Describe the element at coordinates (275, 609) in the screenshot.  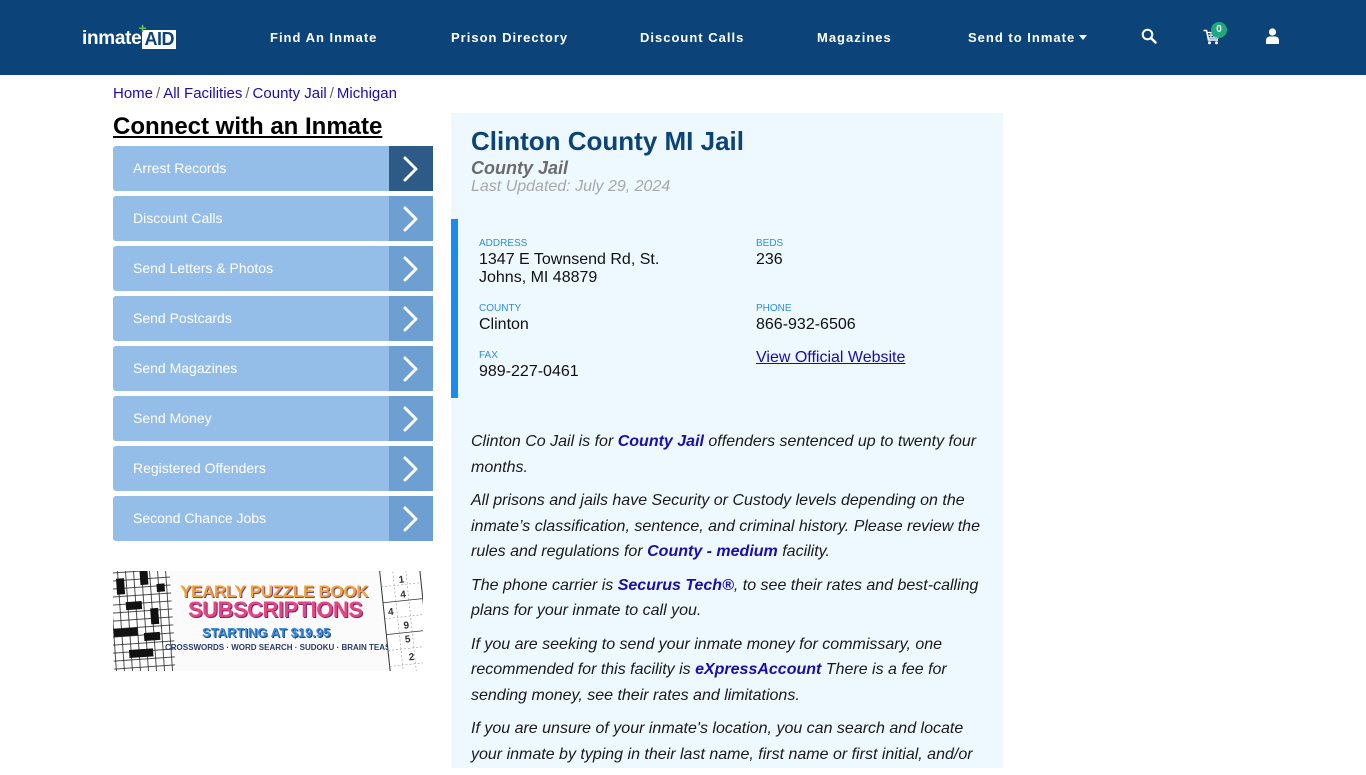
I see `ad-subscriptions-text: SUBSCRIPTIONS` at that location.